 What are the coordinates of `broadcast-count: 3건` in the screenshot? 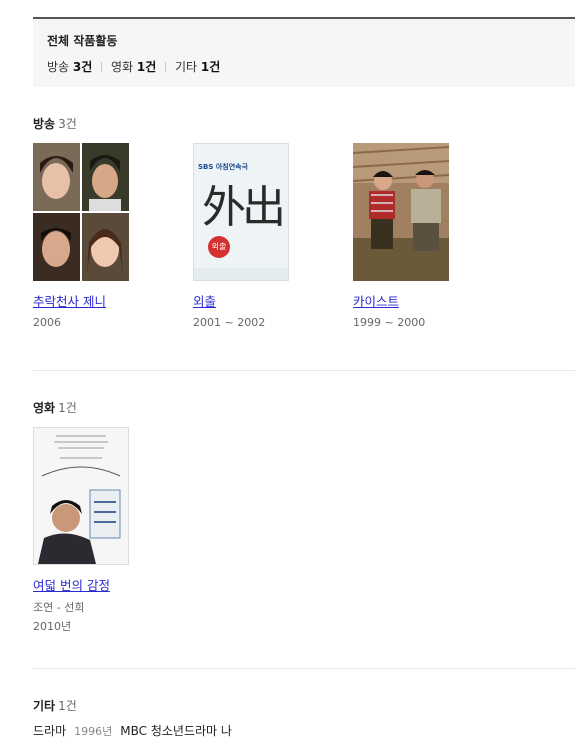 It's located at (67, 124).